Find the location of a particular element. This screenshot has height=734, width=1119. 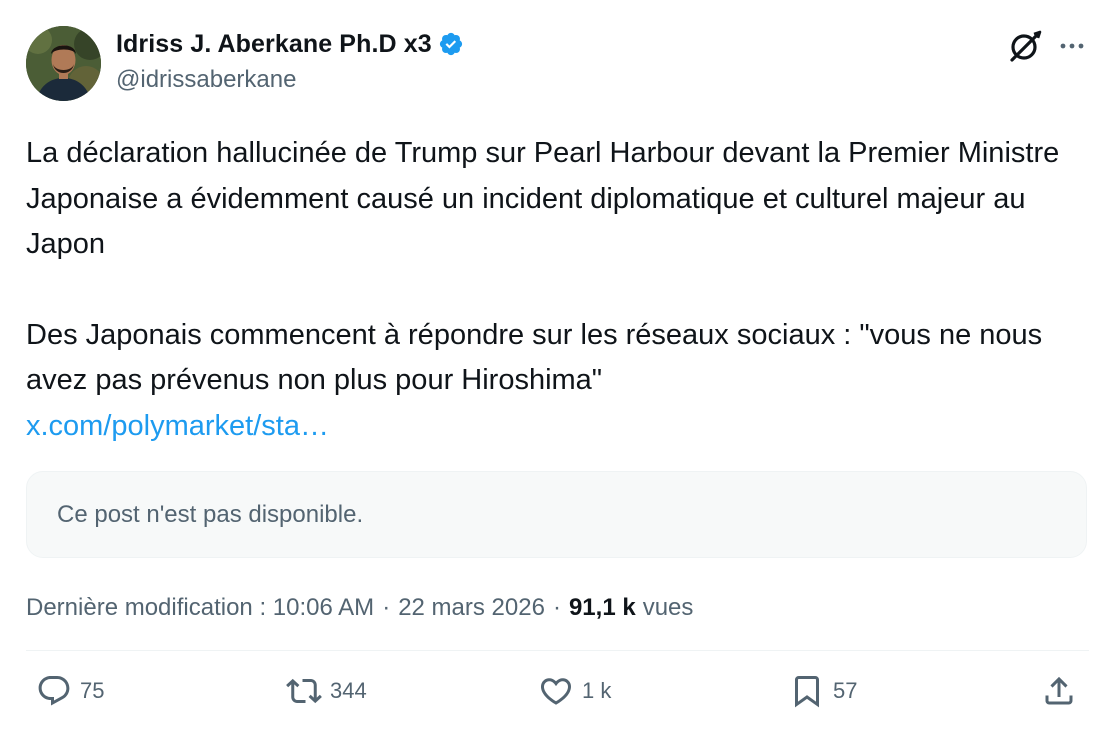

like-count: 1 k is located at coordinates (597, 690).